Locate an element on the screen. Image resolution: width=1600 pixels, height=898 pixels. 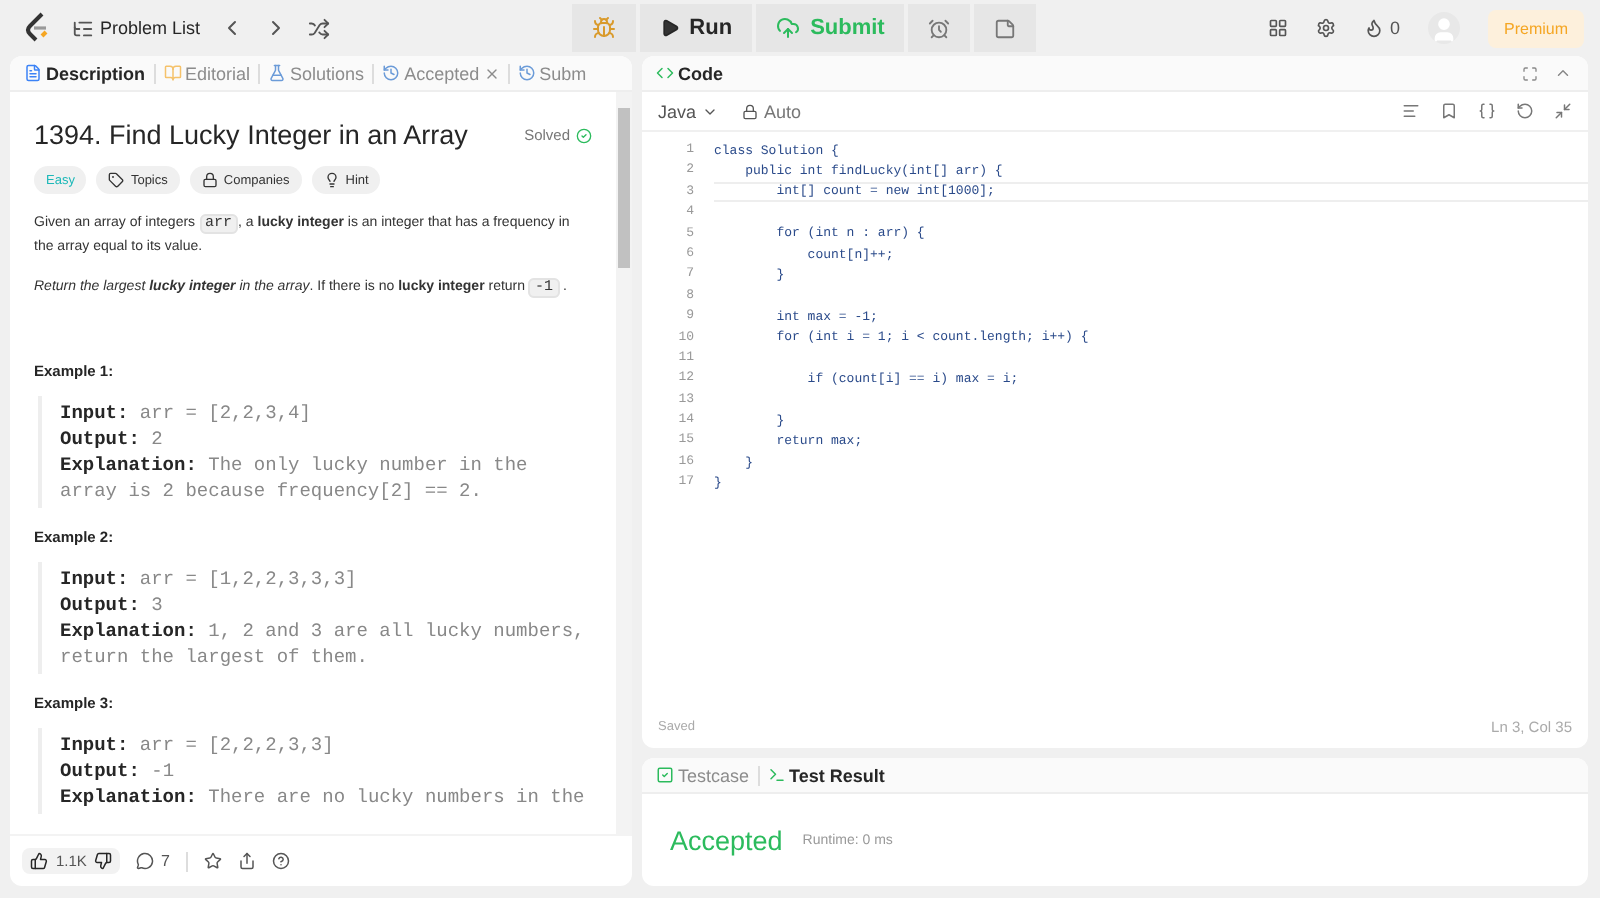
help-icon is located at coordinates (280, 861).